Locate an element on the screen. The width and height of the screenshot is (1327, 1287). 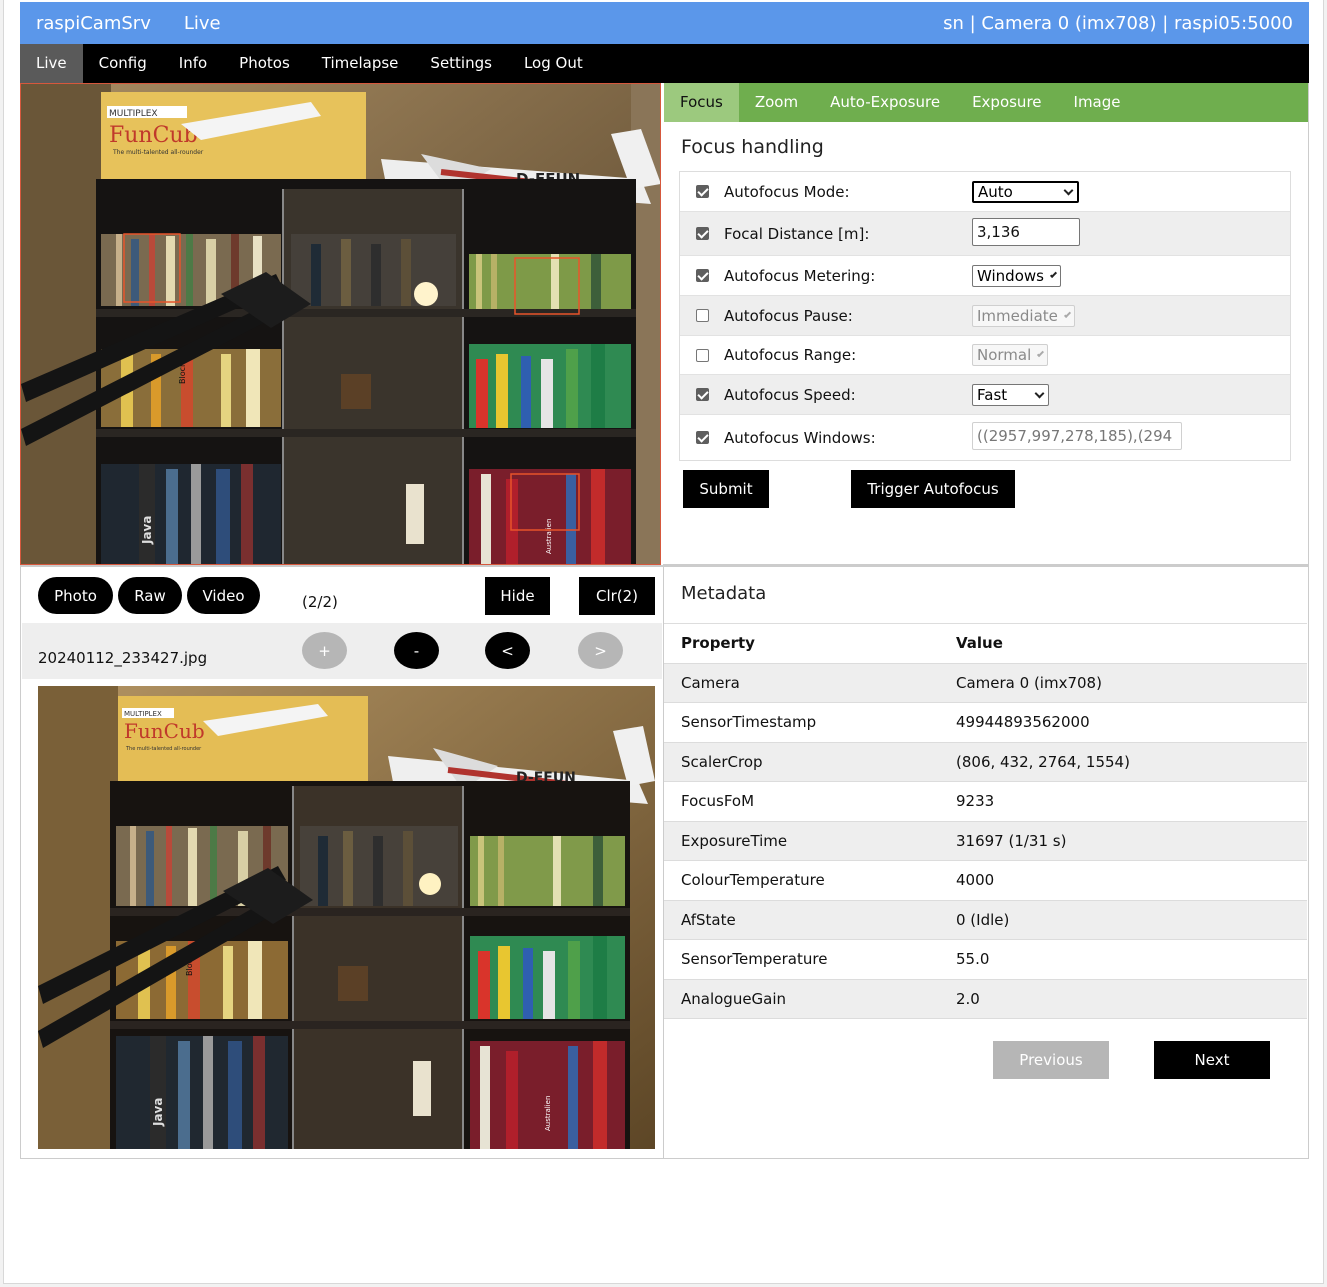
clear-photos-button: Clr(2) is located at coordinates (617, 596).